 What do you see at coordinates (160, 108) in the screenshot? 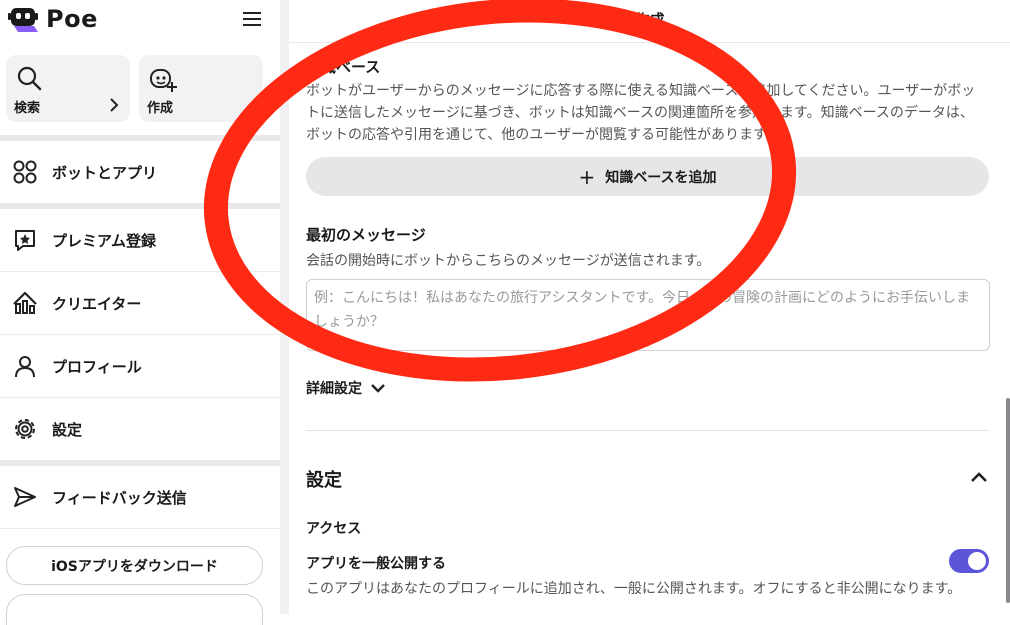
I see `create-label: 作成` at bounding box center [160, 108].